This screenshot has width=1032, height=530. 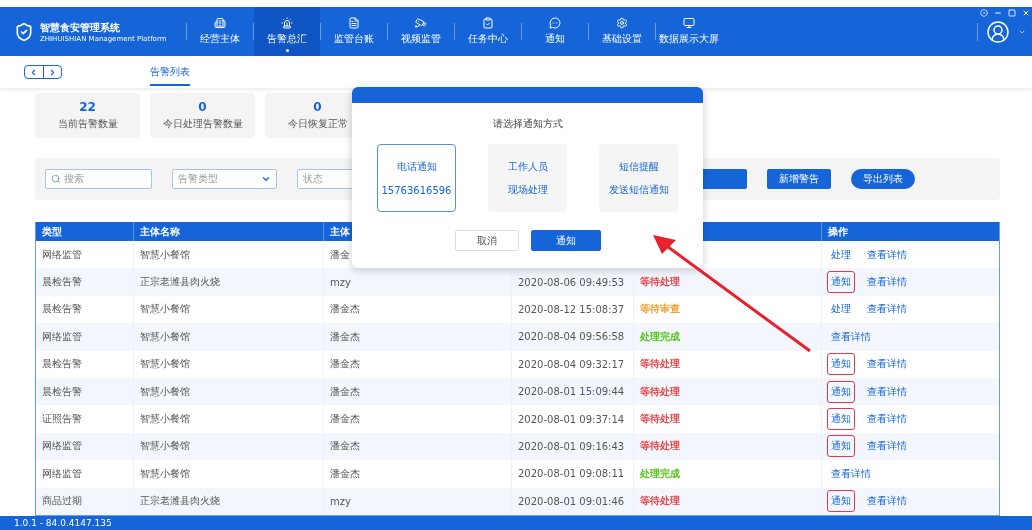 What do you see at coordinates (62, 501) in the screenshot?
I see `table-cell-text: 商品过期` at bounding box center [62, 501].